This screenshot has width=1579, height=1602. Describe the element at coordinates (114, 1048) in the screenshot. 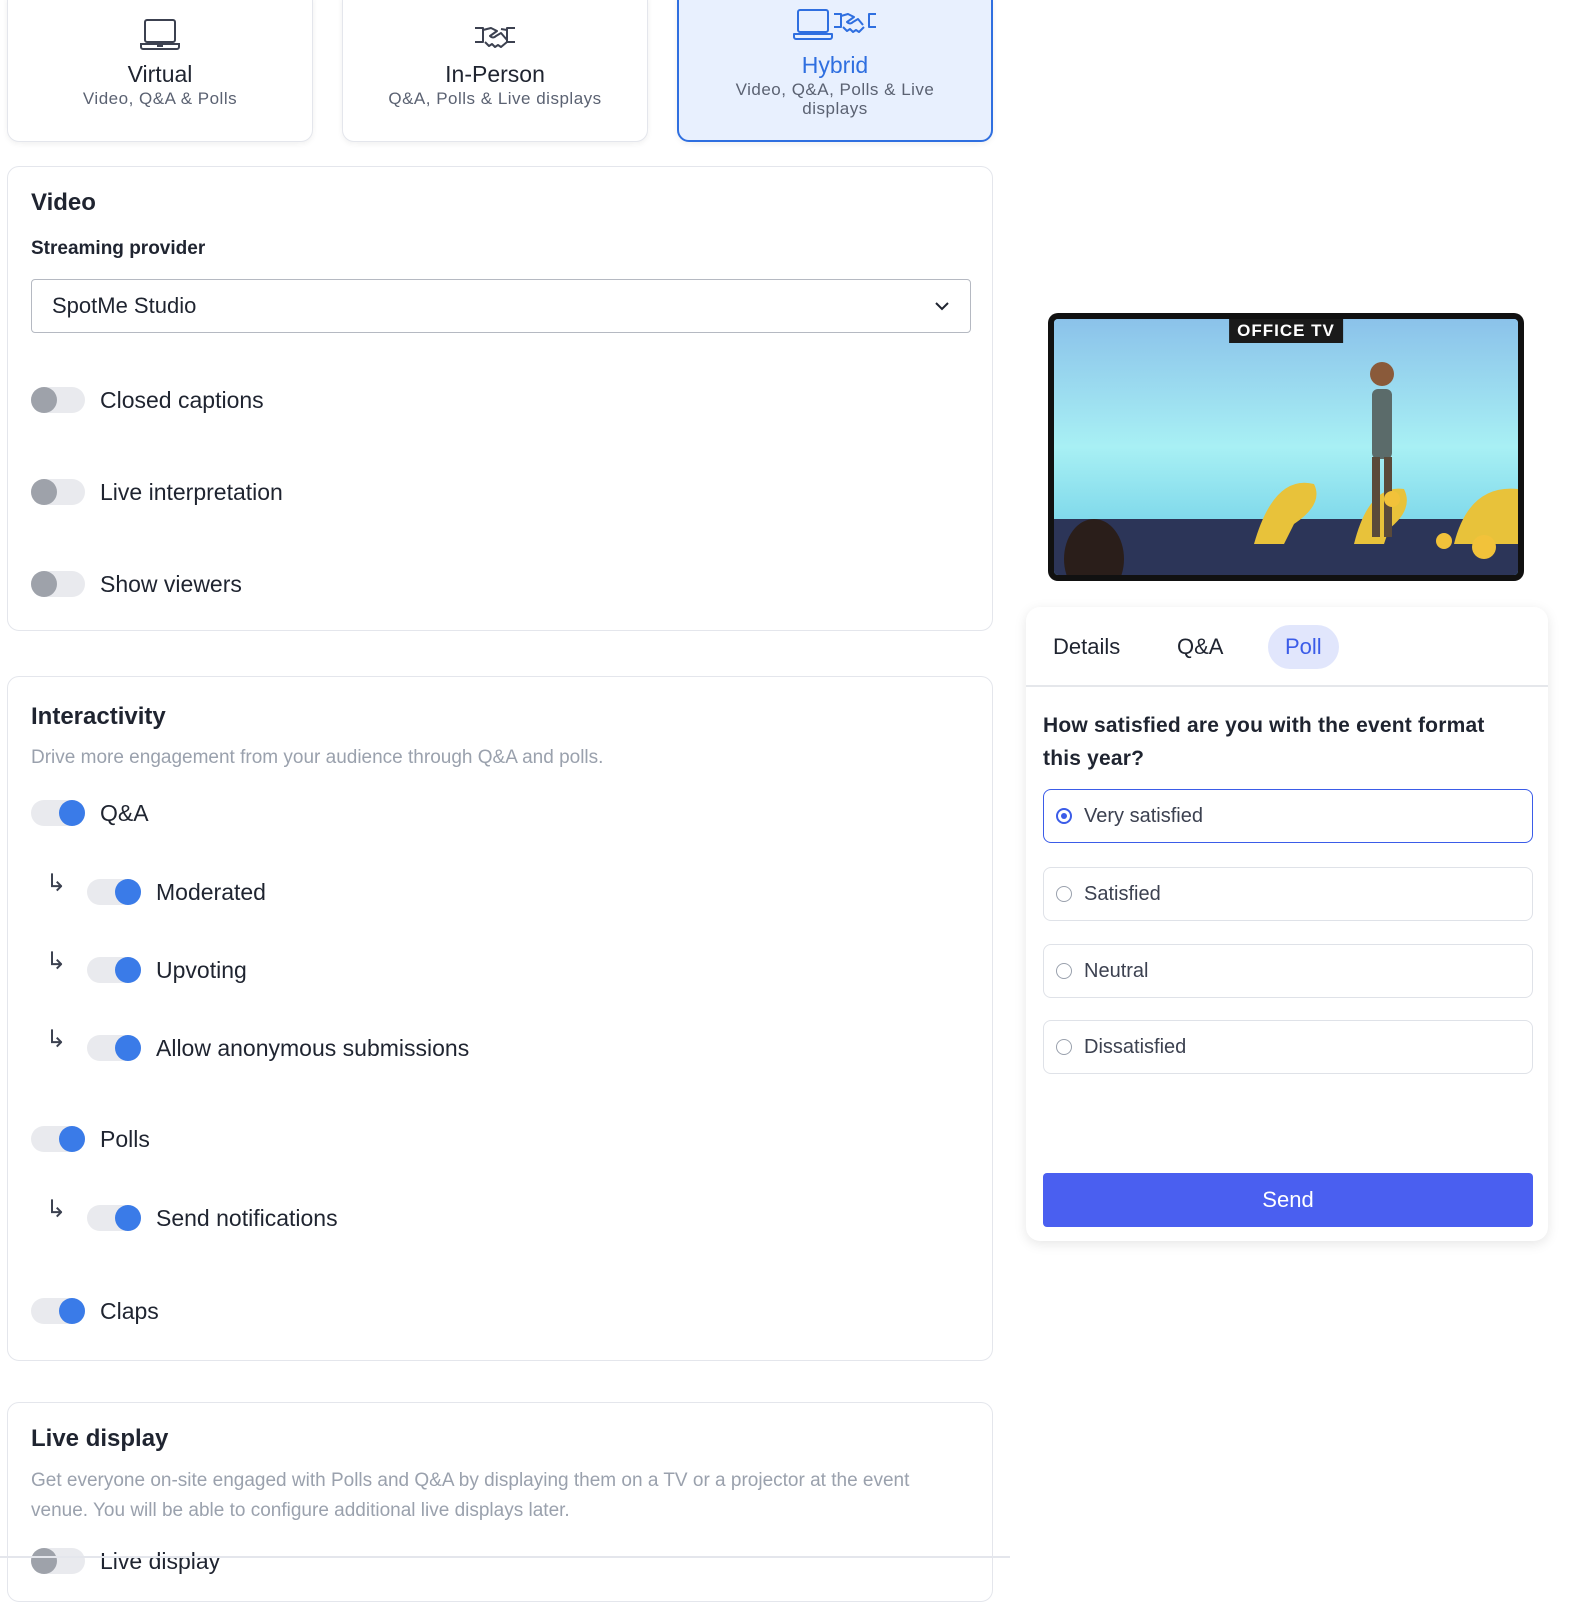

I see `anonymous-toggle` at that location.